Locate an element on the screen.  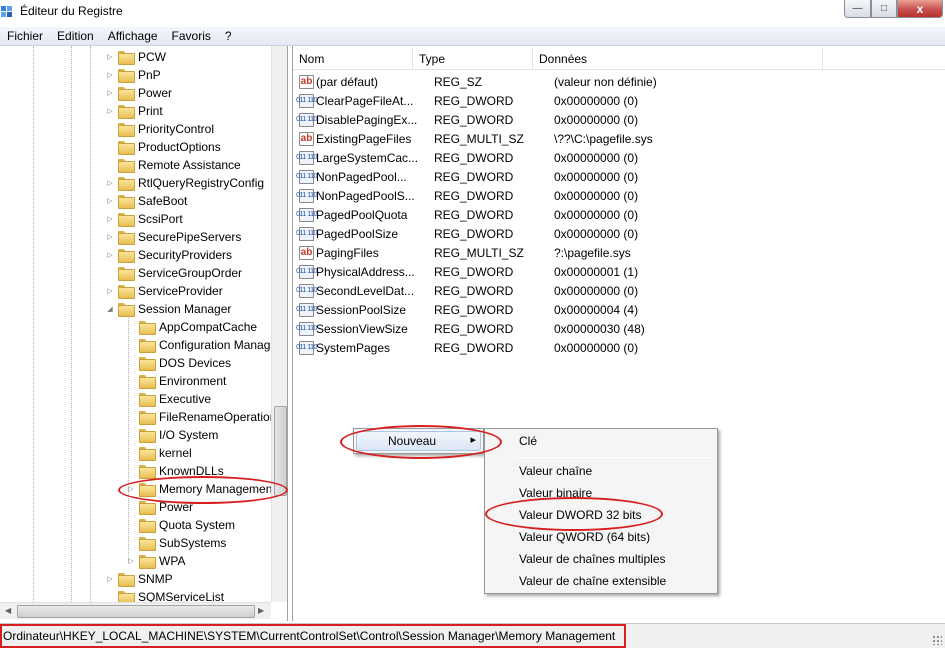
tree-item: ▷ SecurityProviders is located at coordinates (168, 255).